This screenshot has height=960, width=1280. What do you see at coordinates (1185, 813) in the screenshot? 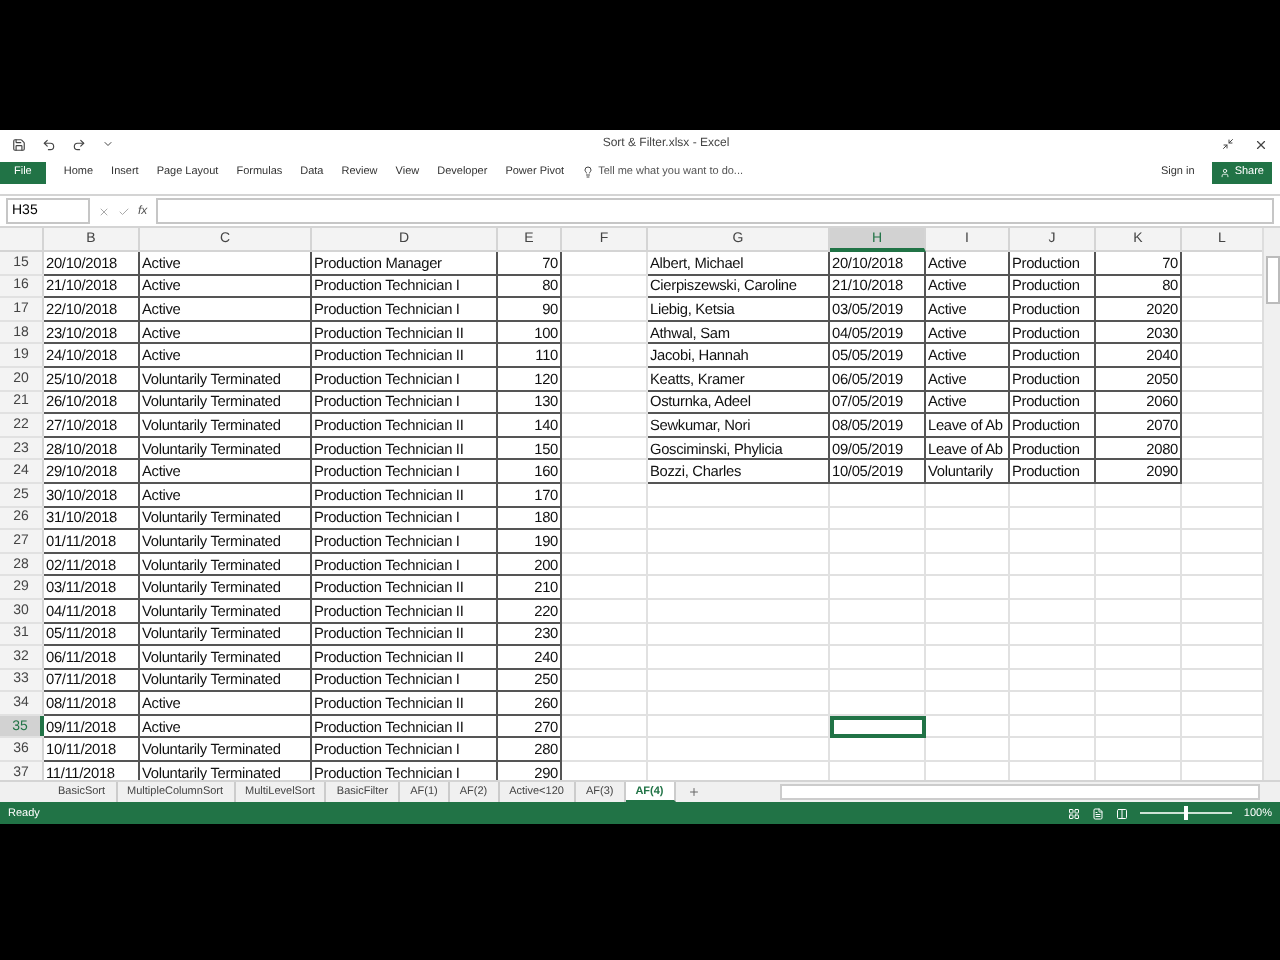
I see `zoom-slider-thumb` at bounding box center [1185, 813].